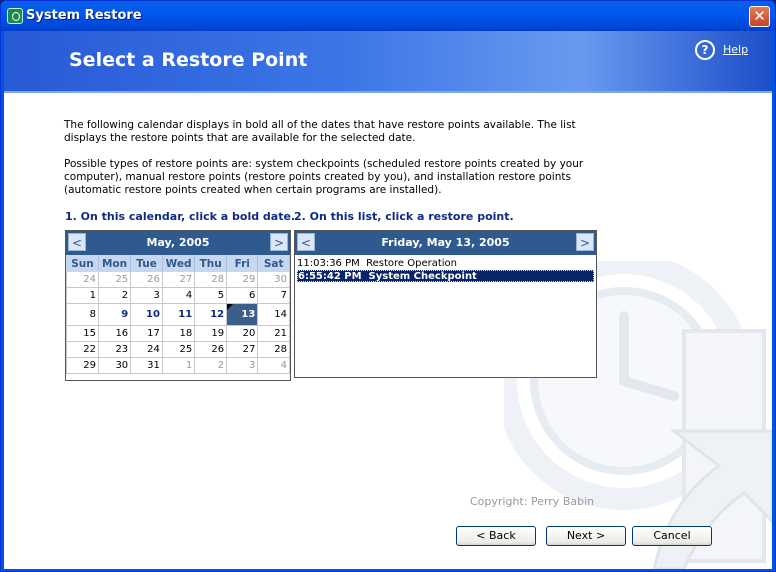 This screenshot has width=776, height=572. Describe the element at coordinates (586, 536) in the screenshot. I see `next-button: Next >` at that location.